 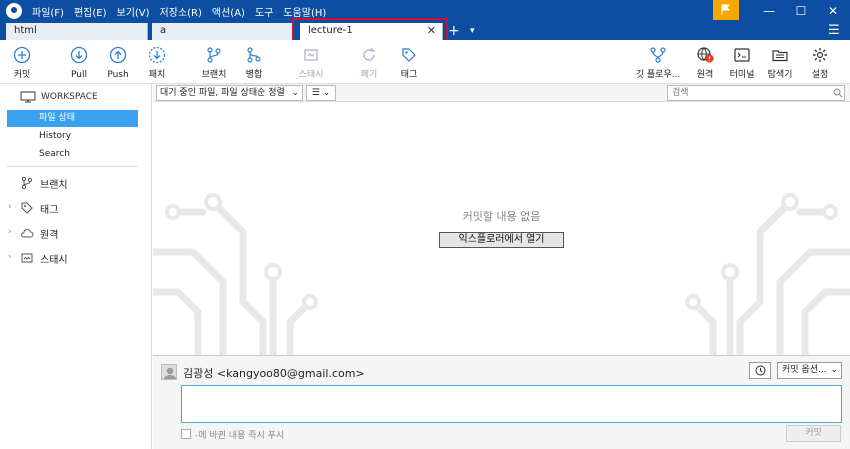 What do you see at coordinates (369, 75) in the screenshot?
I see `discard-label: 폐기` at bounding box center [369, 75].